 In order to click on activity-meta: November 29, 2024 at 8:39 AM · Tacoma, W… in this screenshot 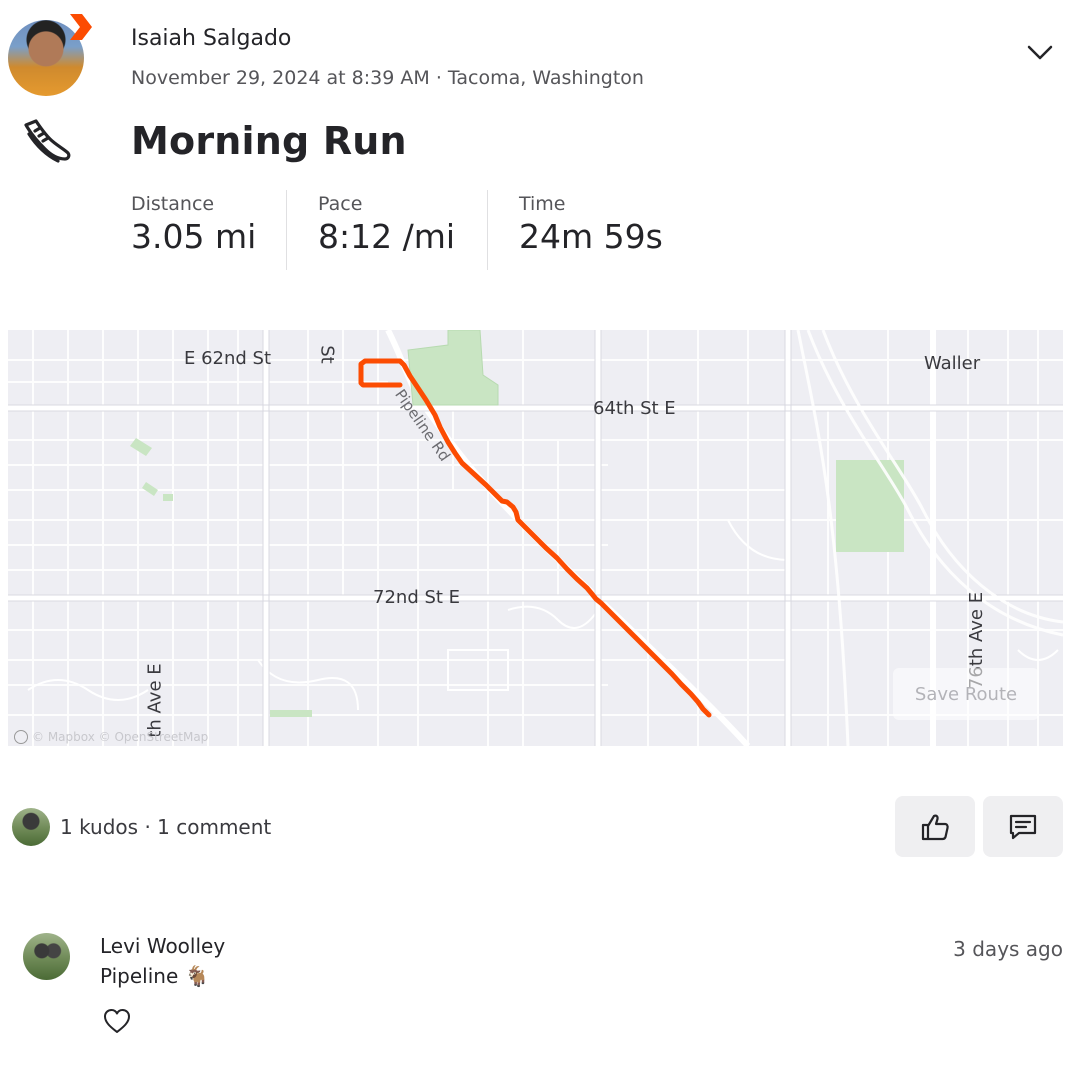, I will do `click(387, 78)`.